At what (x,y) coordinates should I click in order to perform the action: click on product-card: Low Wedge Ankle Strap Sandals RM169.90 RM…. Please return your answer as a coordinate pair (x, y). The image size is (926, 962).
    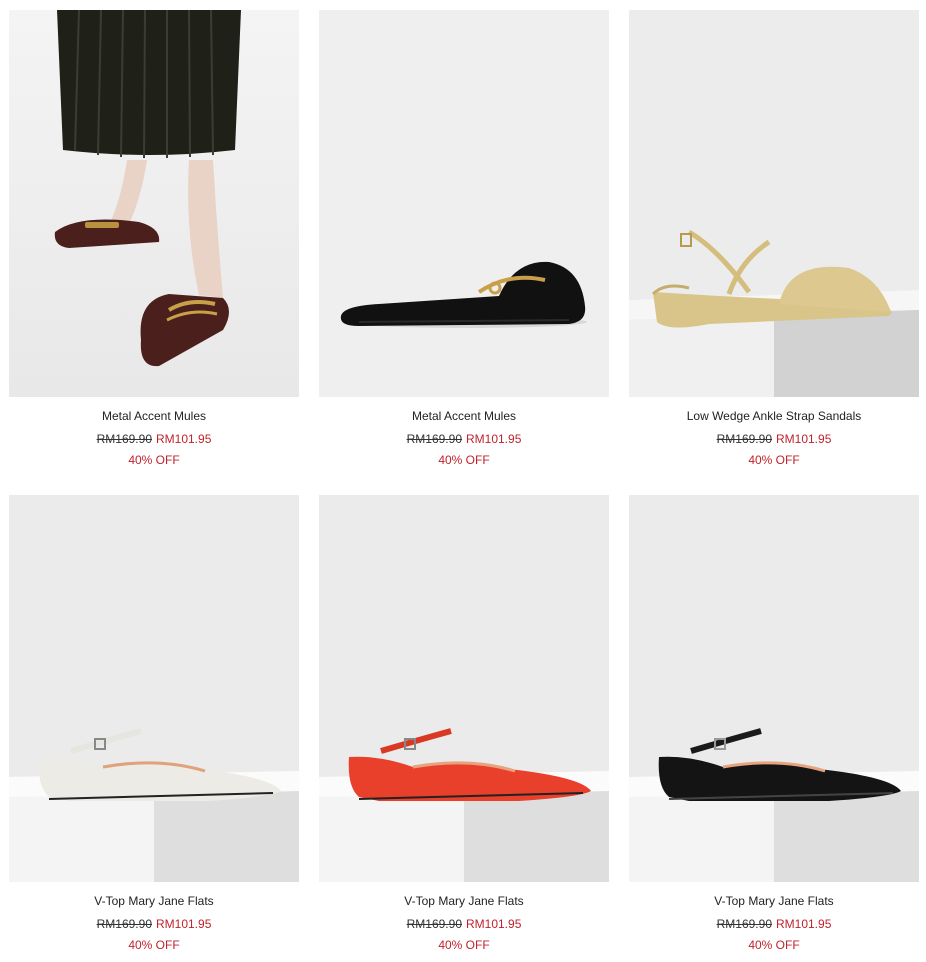
    Looking at the image, I should click on (774, 238).